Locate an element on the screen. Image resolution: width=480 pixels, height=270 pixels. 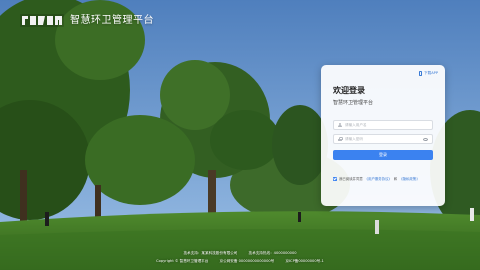
brand-logo-icon is located at coordinates (42, 19).